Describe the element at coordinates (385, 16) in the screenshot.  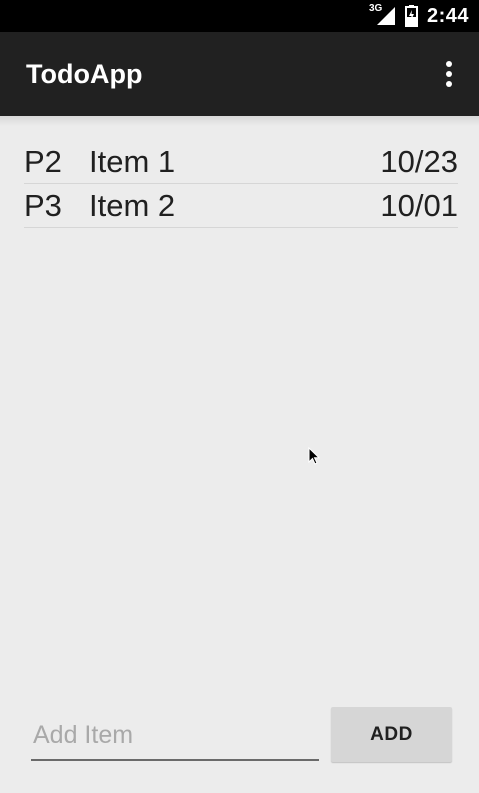
I see `signal-icon` at that location.